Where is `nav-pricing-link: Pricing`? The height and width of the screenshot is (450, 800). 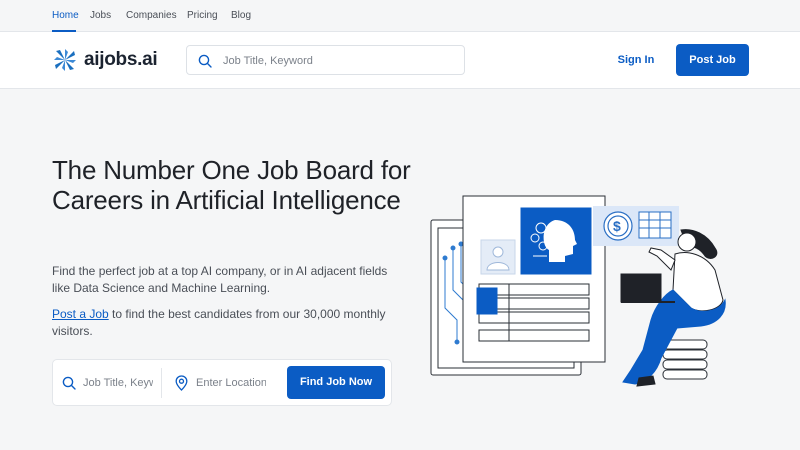
nav-pricing-link: Pricing is located at coordinates (202, 15).